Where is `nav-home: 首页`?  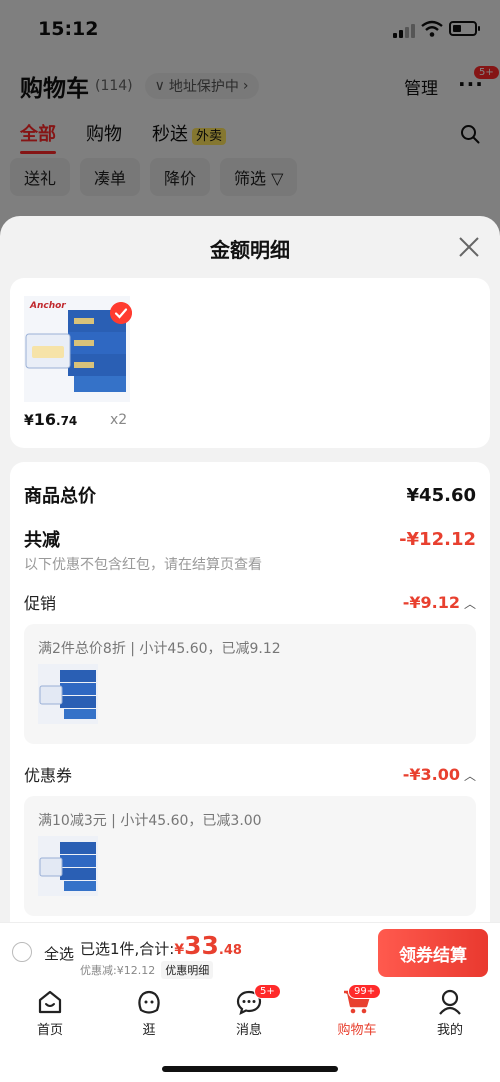
nav-home: 首页 is located at coordinates (50, 1013).